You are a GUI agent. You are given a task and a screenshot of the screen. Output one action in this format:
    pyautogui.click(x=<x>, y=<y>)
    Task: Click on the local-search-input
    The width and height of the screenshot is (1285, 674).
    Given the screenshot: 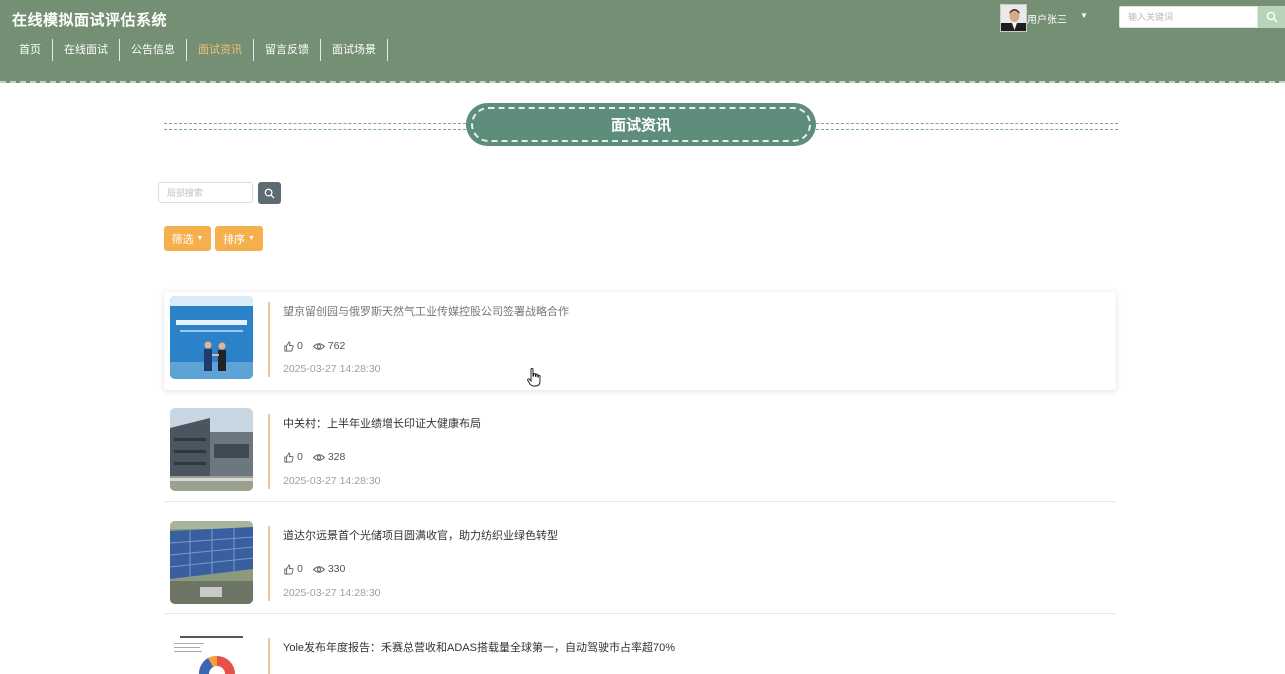 What is the action you would take?
    pyautogui.click(x=205, y=192)
    